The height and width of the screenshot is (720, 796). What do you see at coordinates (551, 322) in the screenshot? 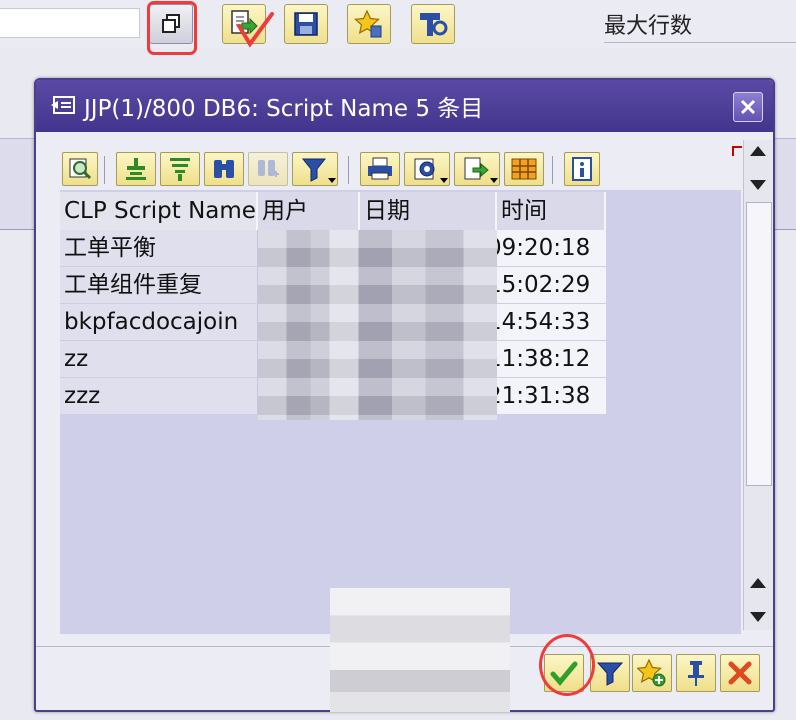
I see `table-row-time: 14:54:33` at bounding box center [551, 322].